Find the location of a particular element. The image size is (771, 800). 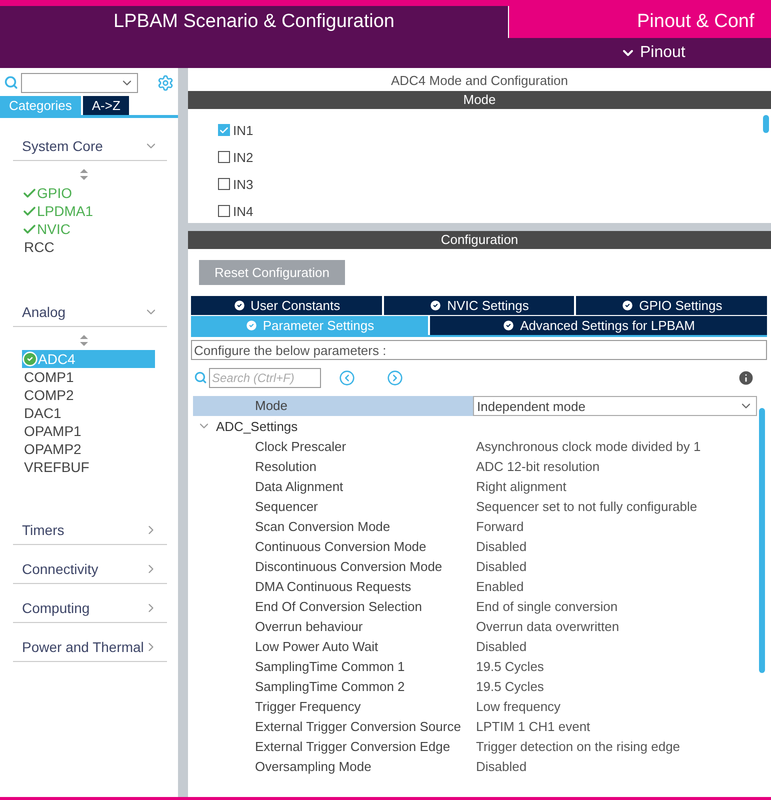

section-header: Configuration is located at coordinates (479, 240).